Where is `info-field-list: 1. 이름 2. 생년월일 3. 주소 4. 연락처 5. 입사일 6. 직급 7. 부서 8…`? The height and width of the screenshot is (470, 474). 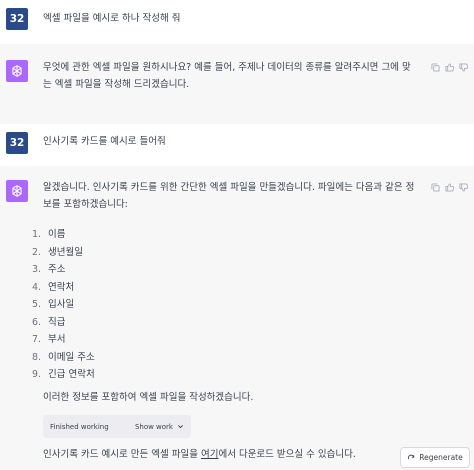
info-field-list: 1. 이름 2. 생년월일 3. 주소 4. 연락처 5. 입사일 6. 직급 7. 부서 8… is located at coordinates (63, 305).